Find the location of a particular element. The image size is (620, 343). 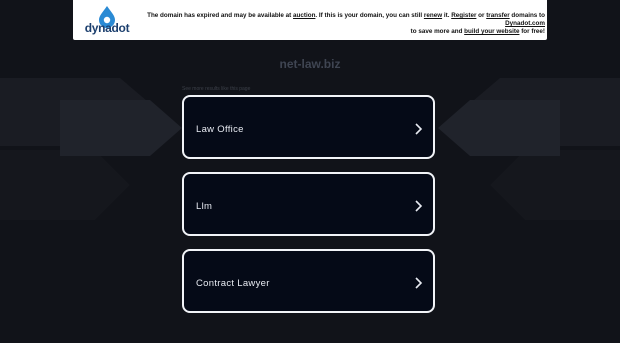

notice-text: it. is located at coordinates (447, 15).